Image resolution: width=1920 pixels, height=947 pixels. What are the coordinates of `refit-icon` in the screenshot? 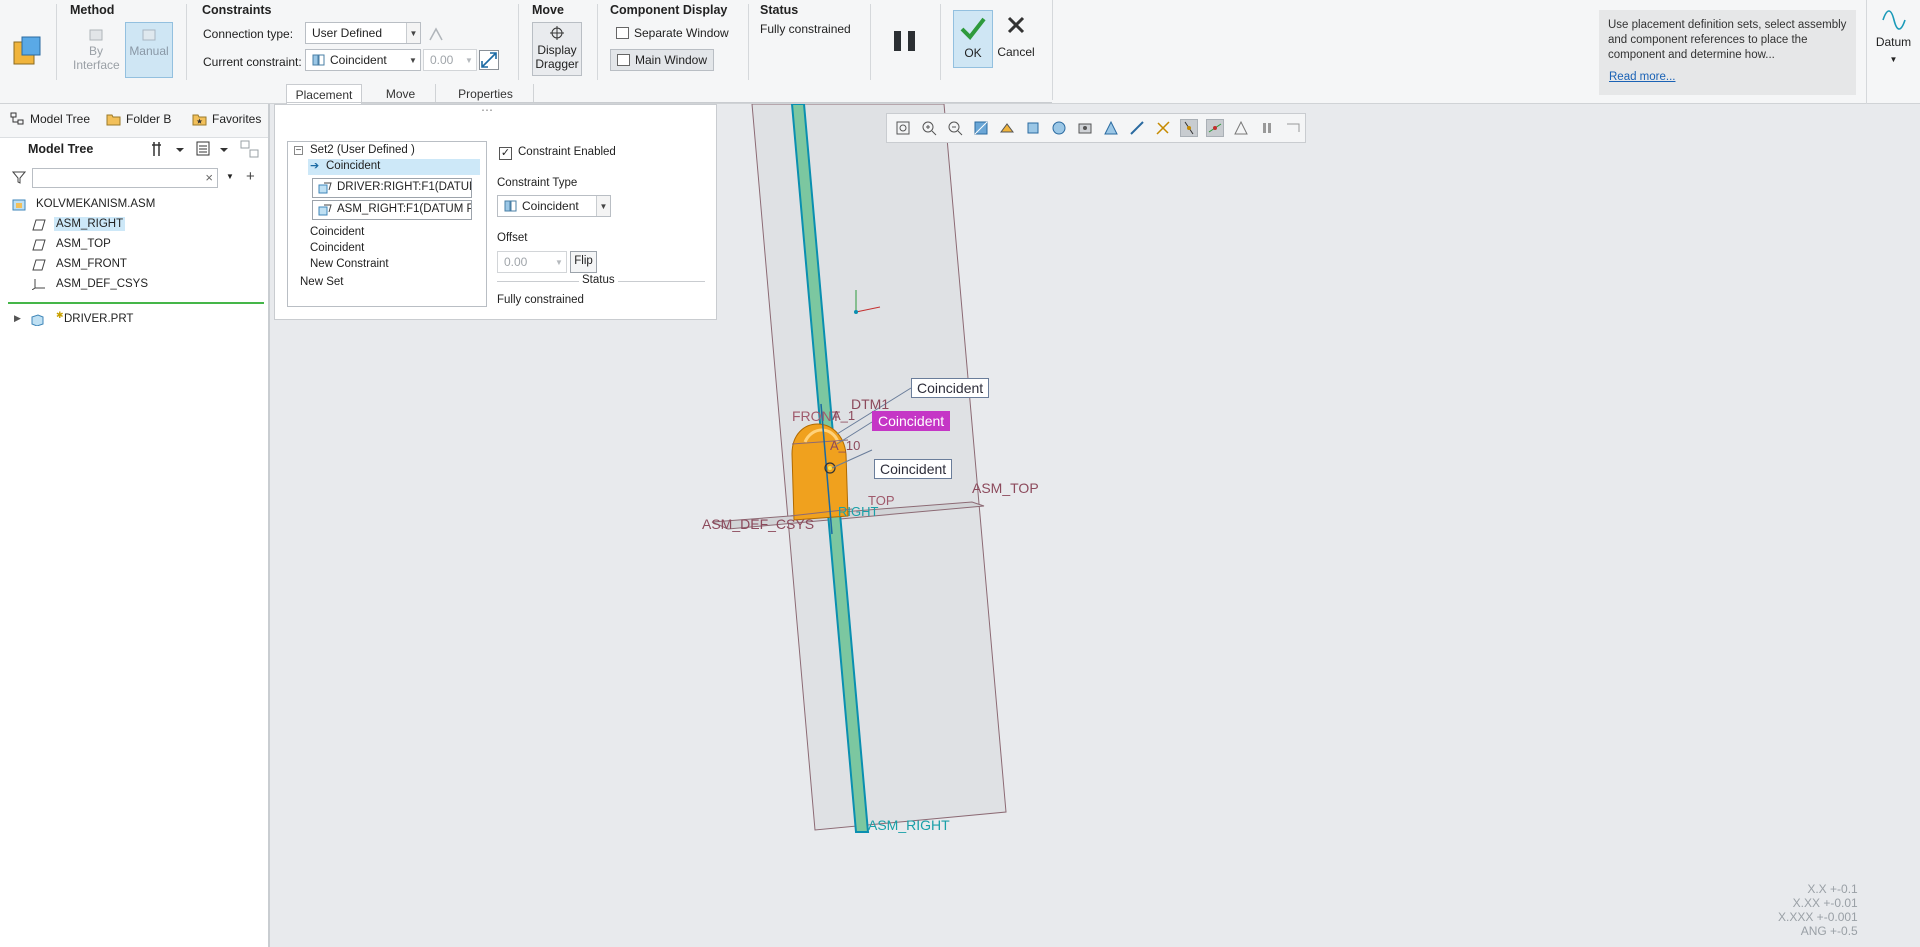 It's located at (903, 128).